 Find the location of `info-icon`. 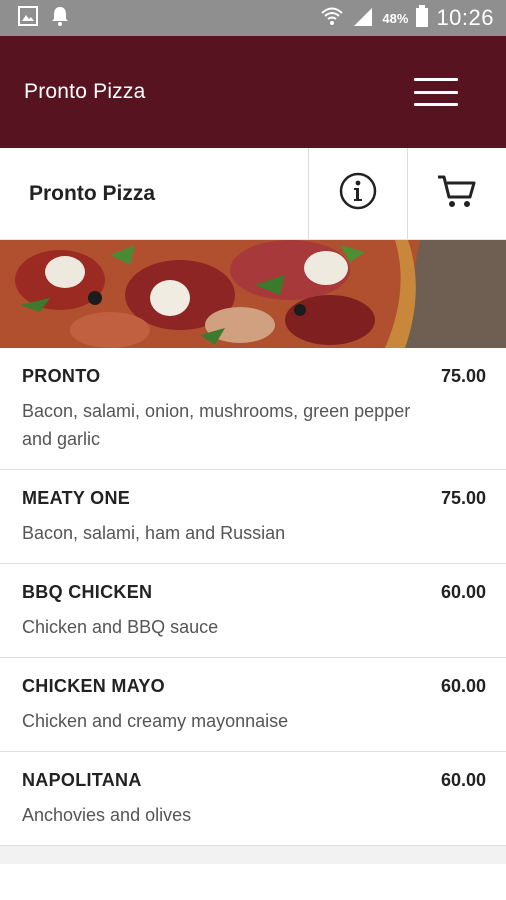

info-icon is located at coordinates (358, 193).